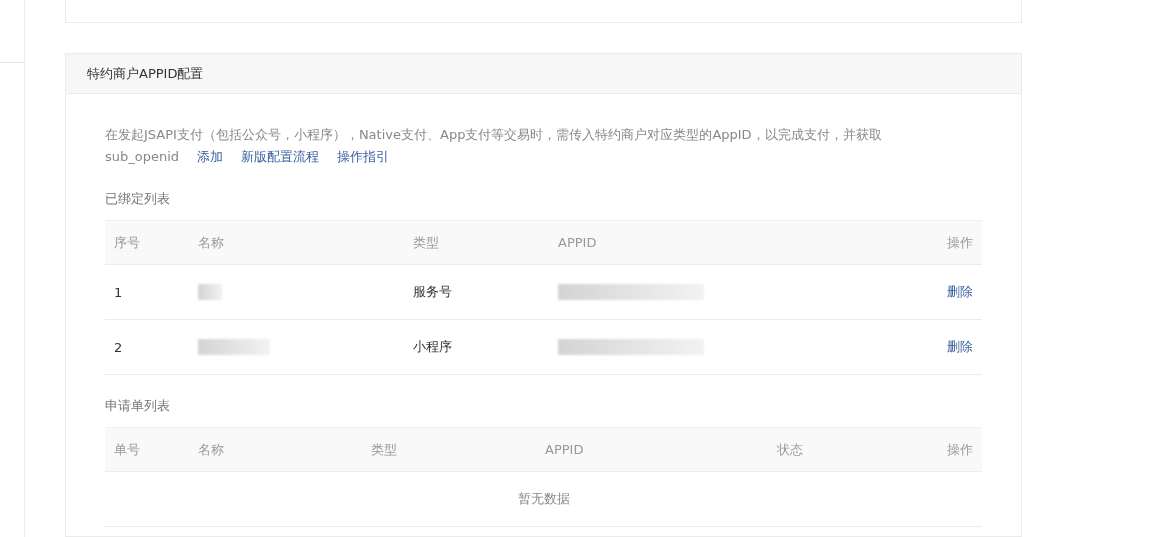 This screenshot has height=537, width=1157. I want to click on table-cell-text: 小程序, so click(432, 347).